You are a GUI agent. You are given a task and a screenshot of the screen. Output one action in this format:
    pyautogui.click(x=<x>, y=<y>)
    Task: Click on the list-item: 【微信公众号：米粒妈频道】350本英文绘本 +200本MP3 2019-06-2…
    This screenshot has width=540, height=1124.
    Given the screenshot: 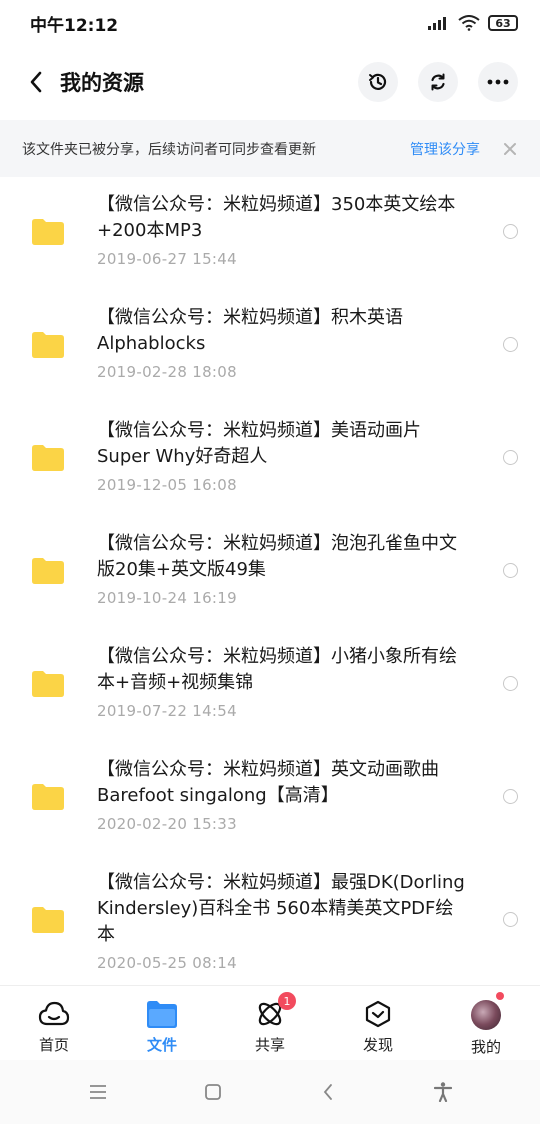 What is the action you would take?
    pyautogui.click(x=270, y=233)
    